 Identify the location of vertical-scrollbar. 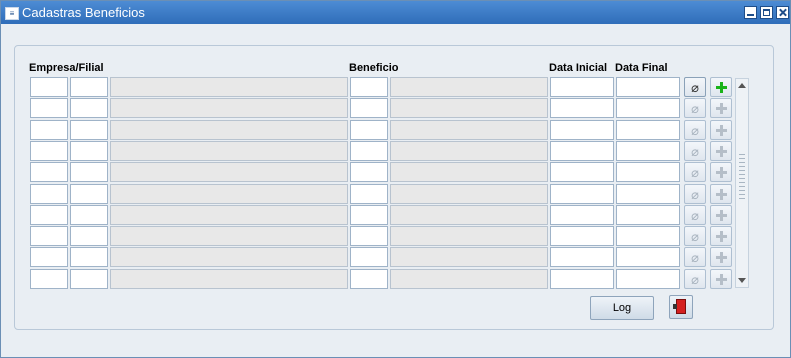
(742, 183).